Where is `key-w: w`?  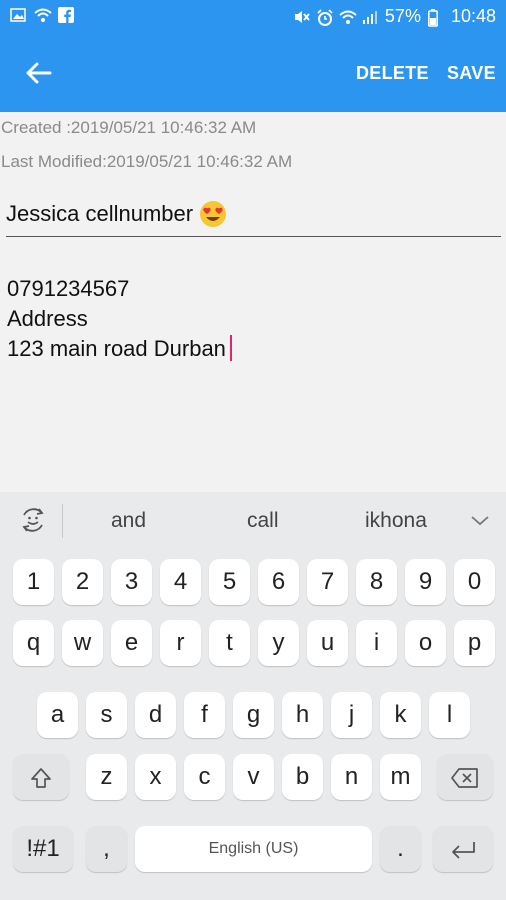
key-w: w is located at coordinates (82, 643).